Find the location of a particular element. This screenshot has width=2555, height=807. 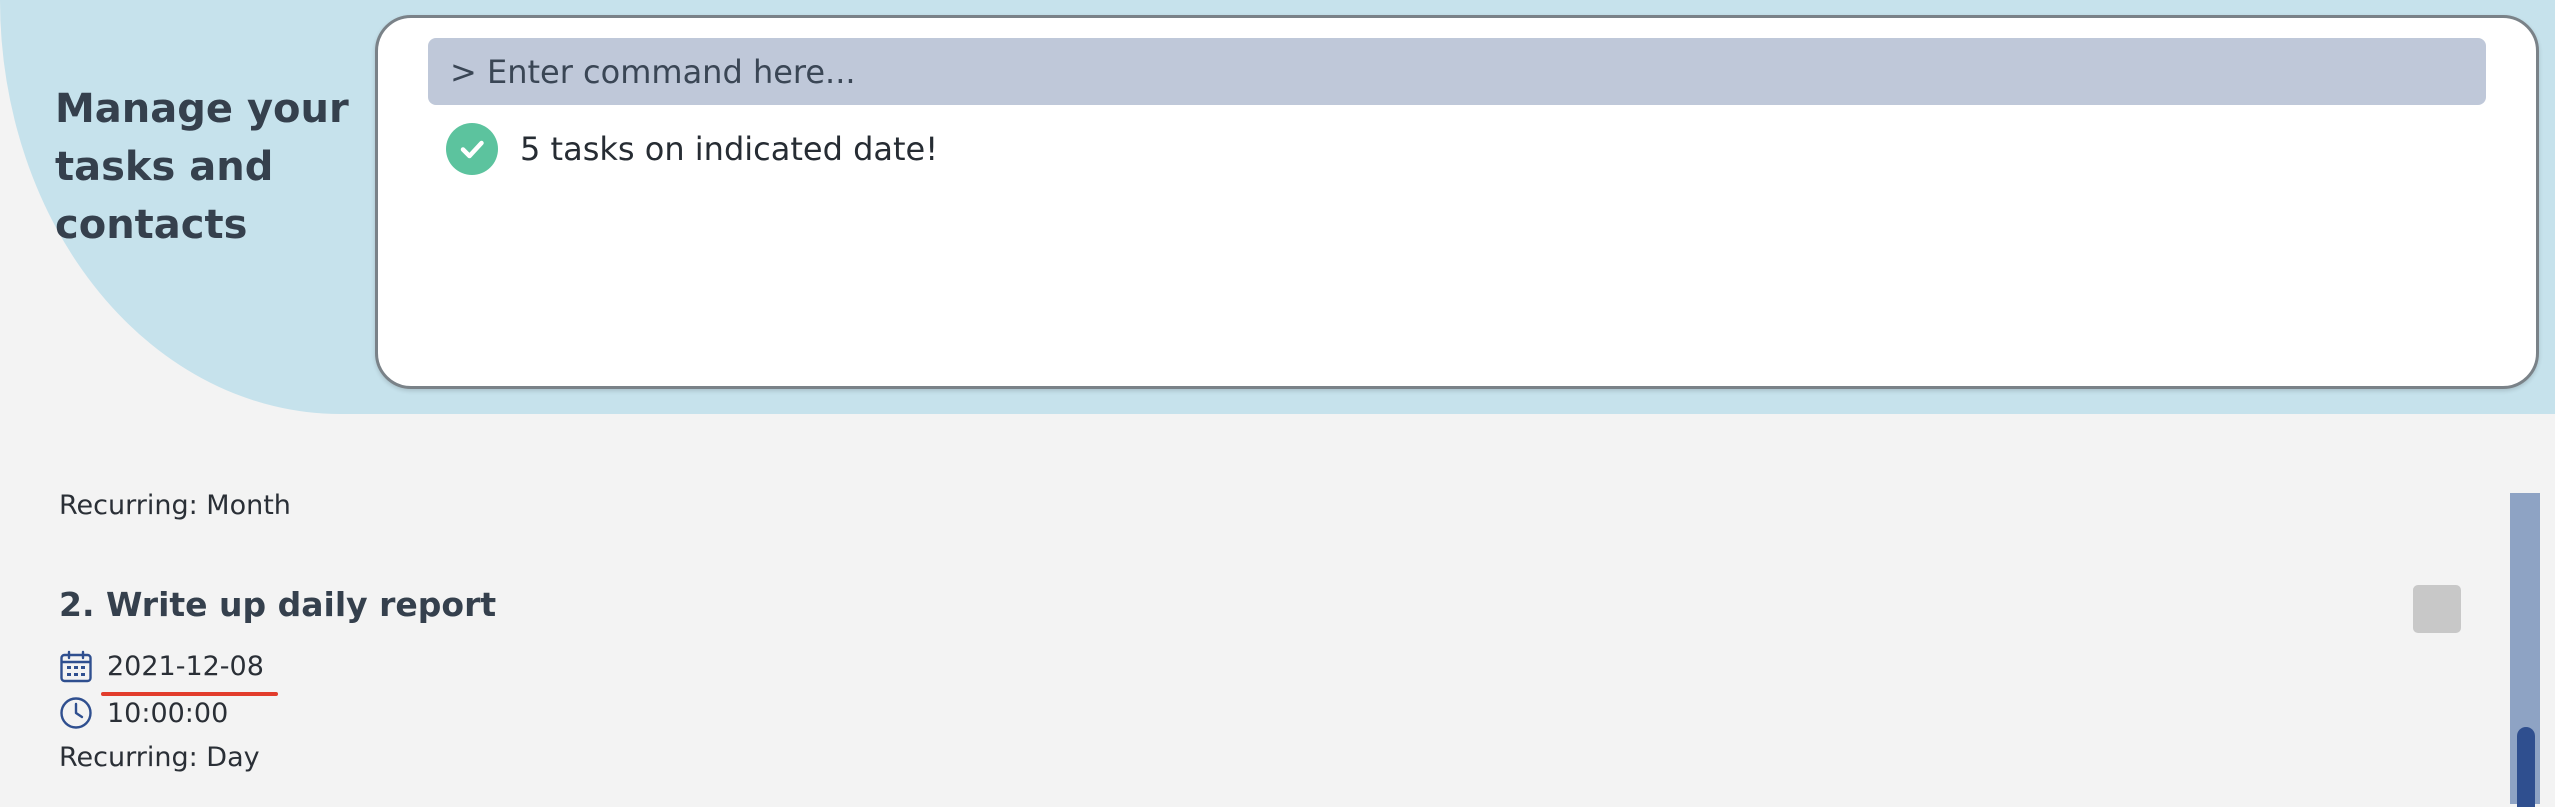

result-message: 5 tasks on indicated date! is located at coordinates (729, 149).